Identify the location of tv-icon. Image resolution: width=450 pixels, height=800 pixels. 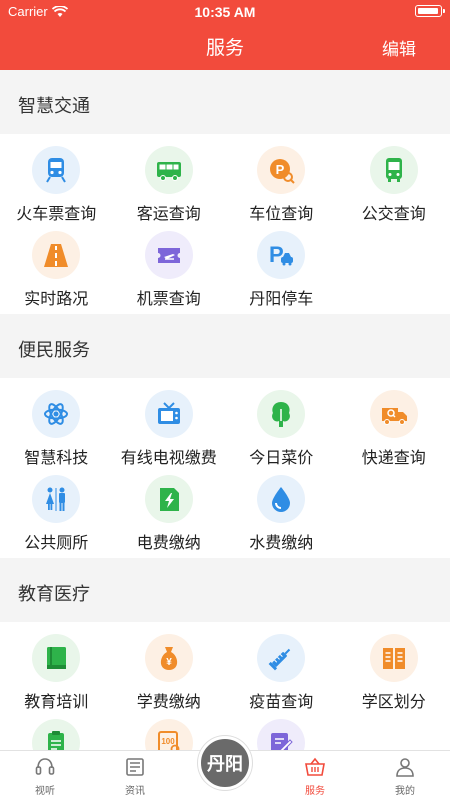
(168, 414).